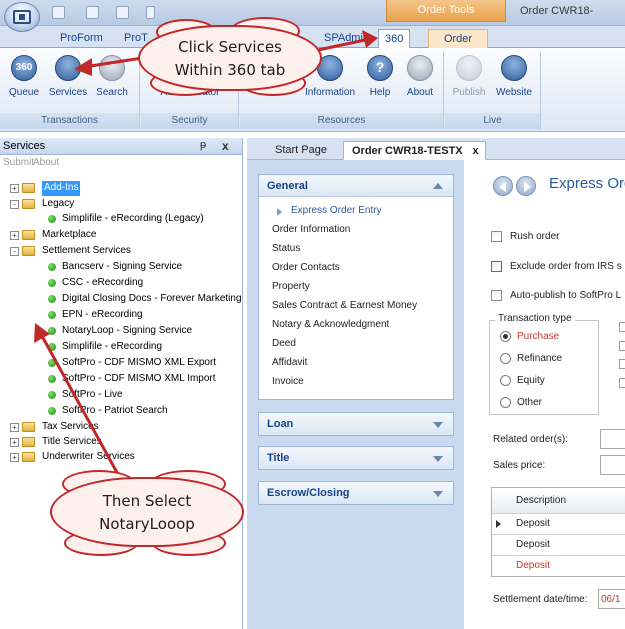 Image resolution: width=625 pixels, height=629 pixels. What do you see at coordinates (68, 76) in the screenshot?
I see `services-button: Services` at bounding box center [68, 76].